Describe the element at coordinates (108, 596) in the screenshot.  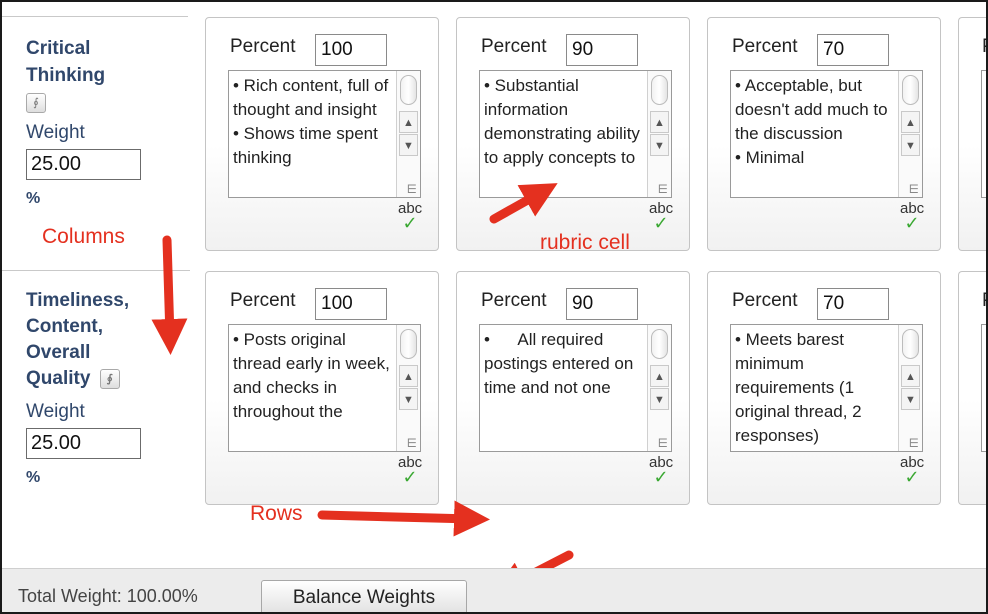
I see `total-weight-label: Total Weight: 100.00%` at that location.